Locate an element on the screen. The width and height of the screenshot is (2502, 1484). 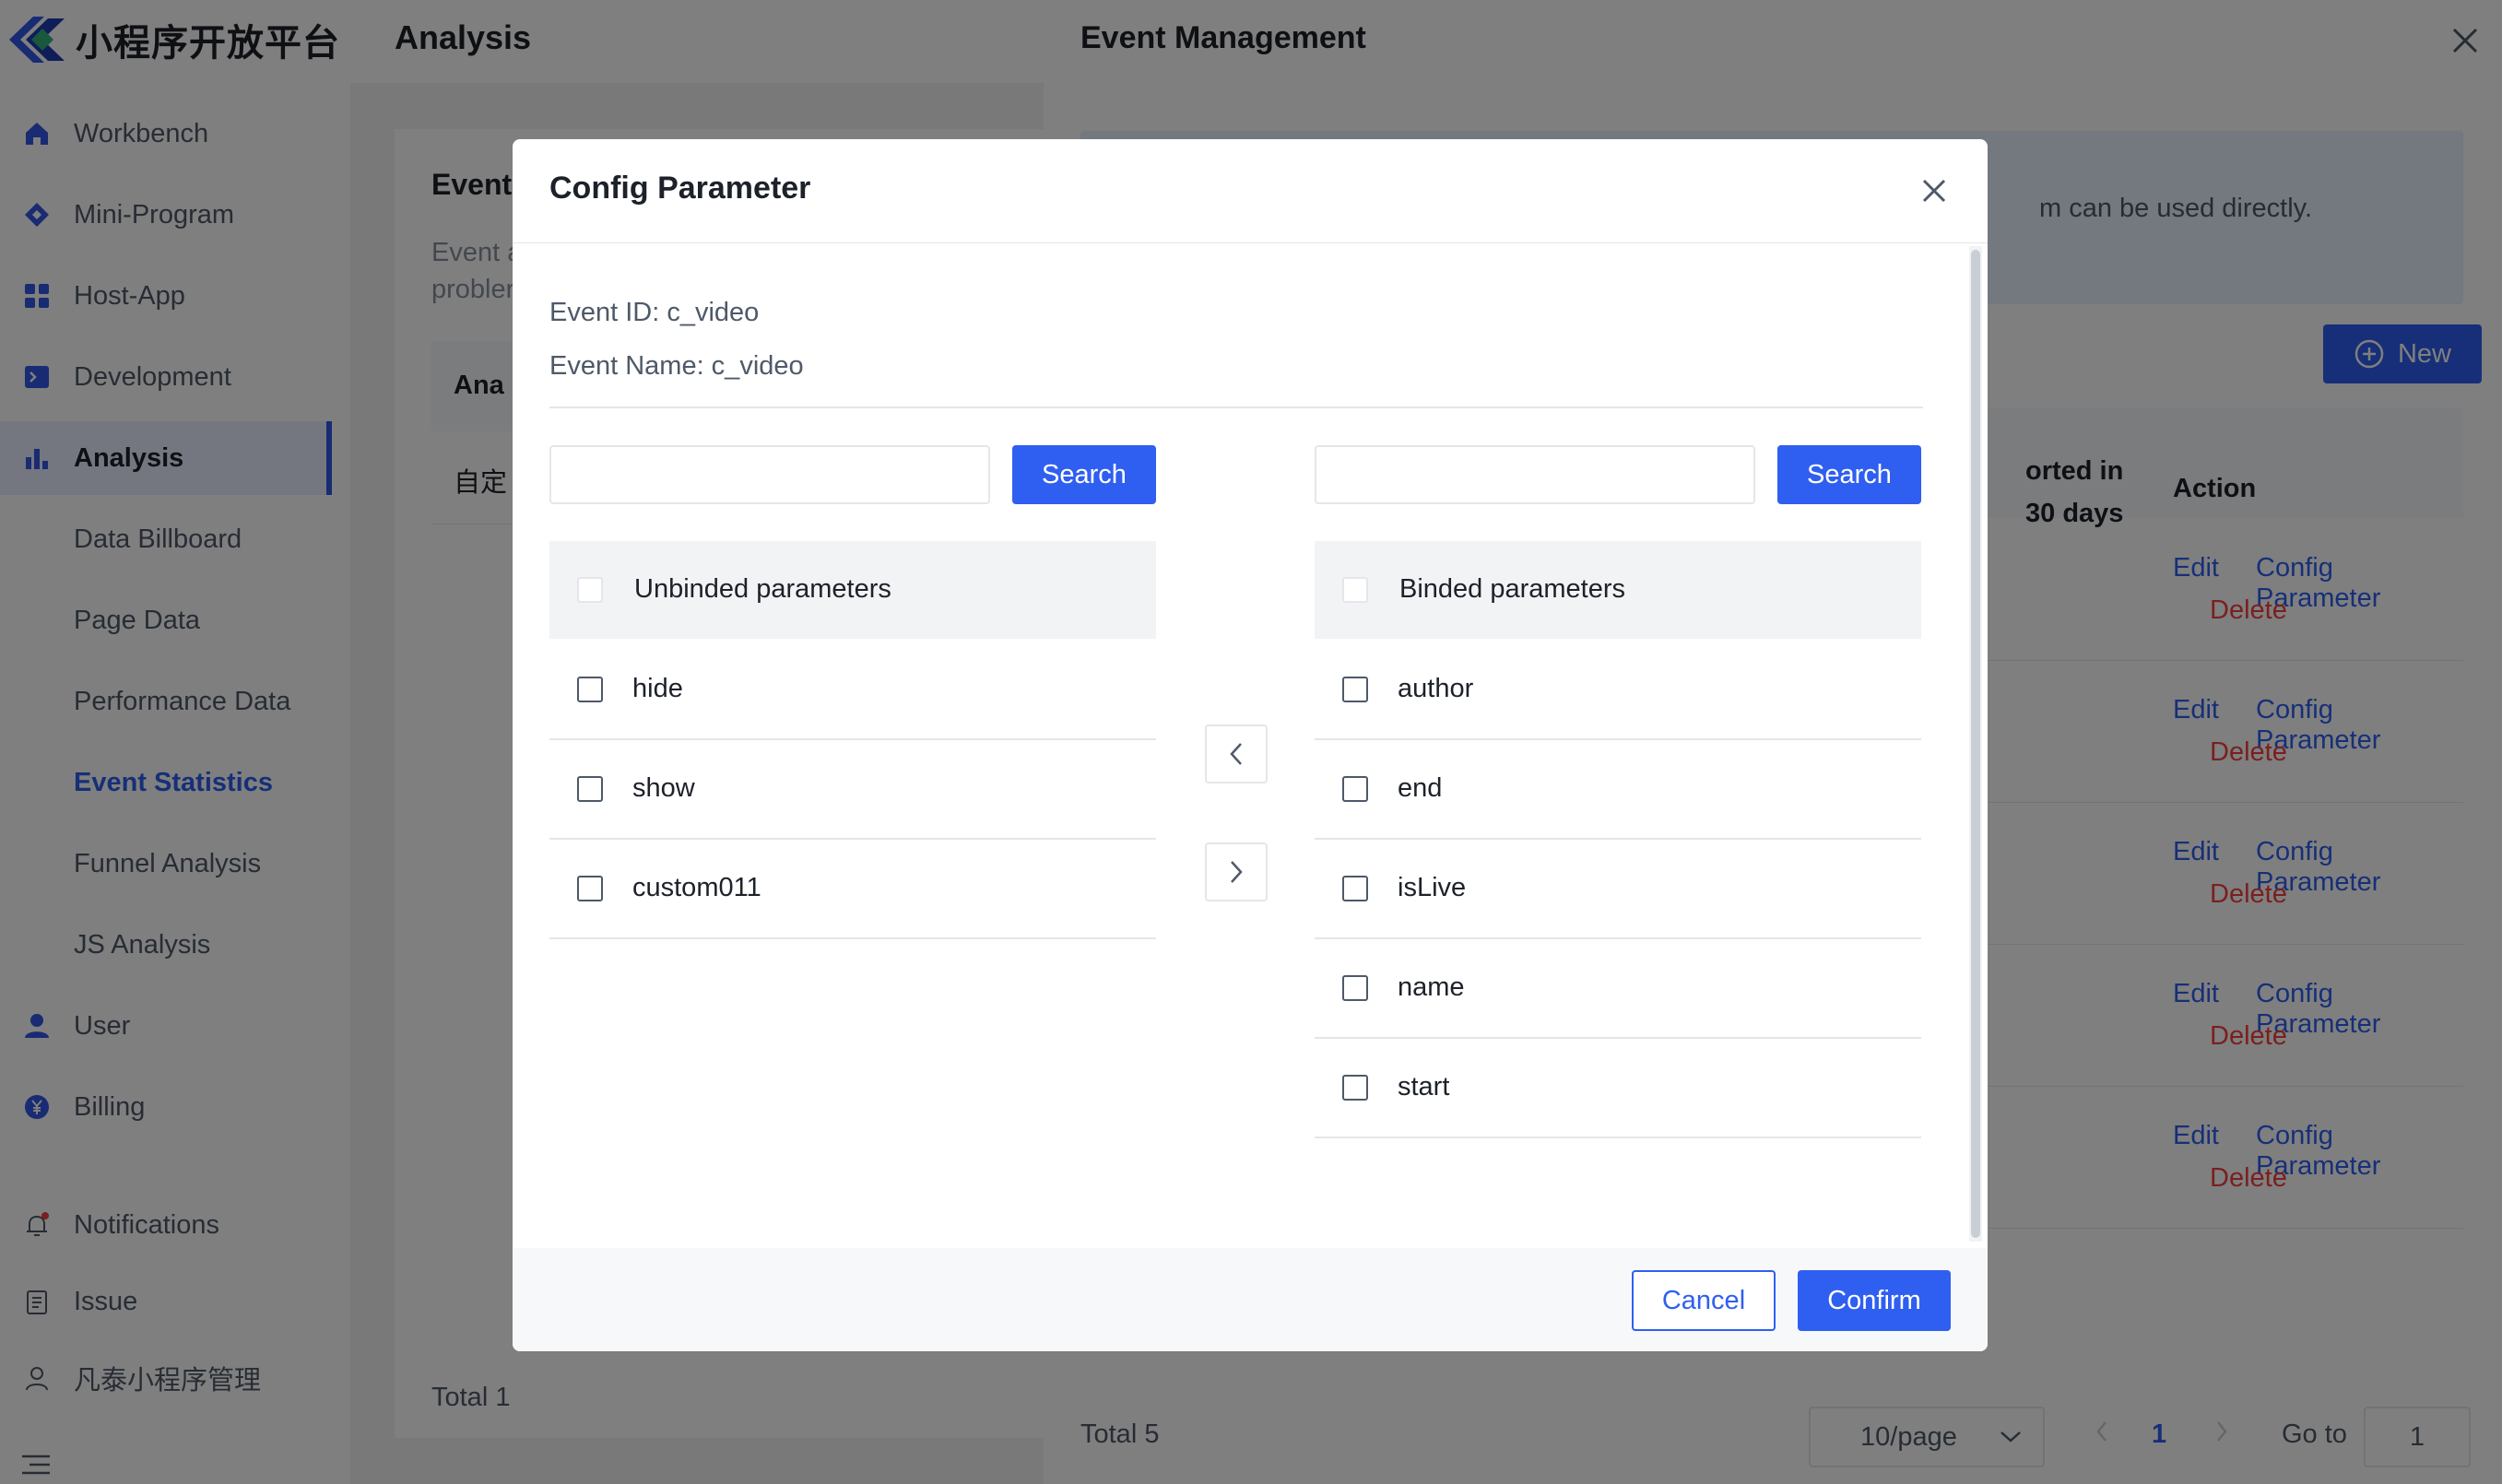
list-item: hide is located at coordinates (852, 690).